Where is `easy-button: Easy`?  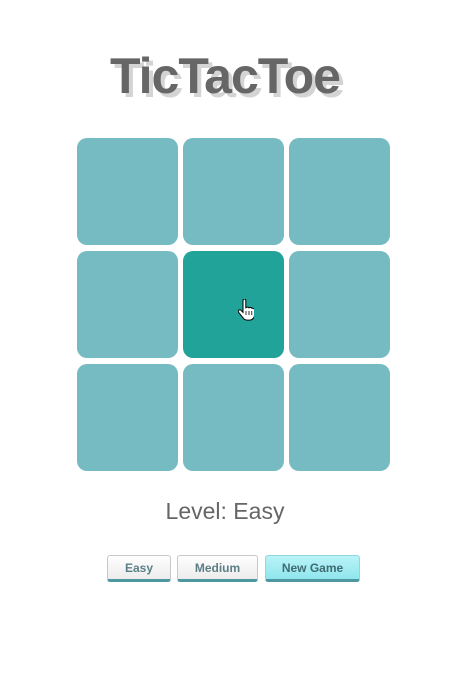
easy-button: Easy is located at coordinates (139, 568).